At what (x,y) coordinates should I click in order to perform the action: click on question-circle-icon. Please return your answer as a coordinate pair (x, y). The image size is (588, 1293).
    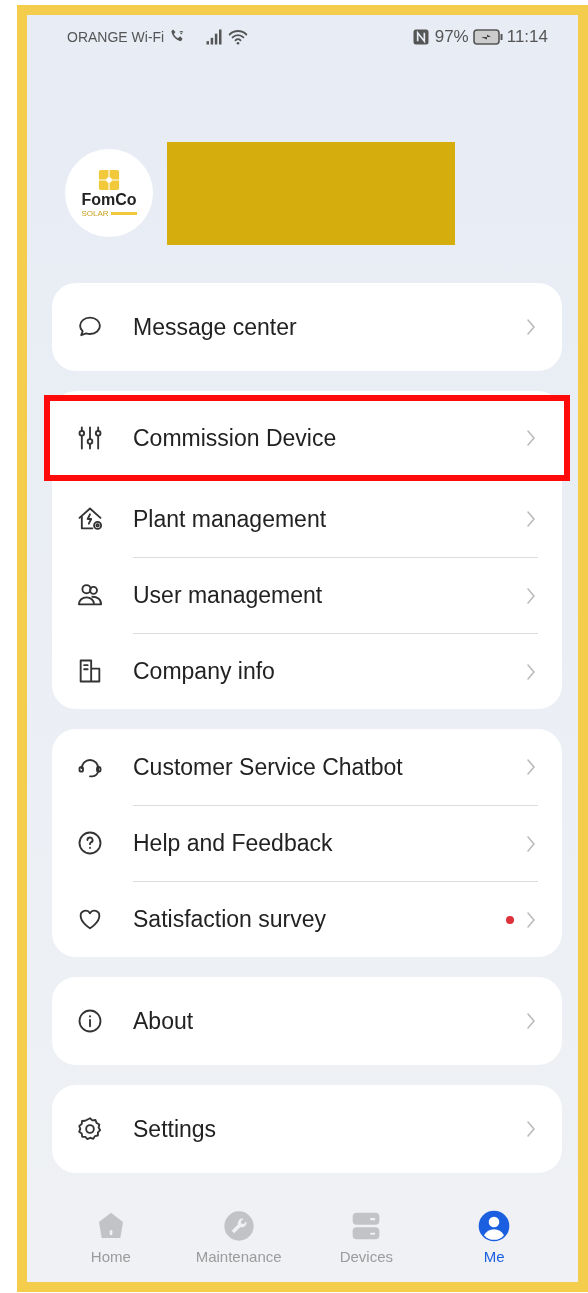
    Looking at the image, I should click on (90, 843).